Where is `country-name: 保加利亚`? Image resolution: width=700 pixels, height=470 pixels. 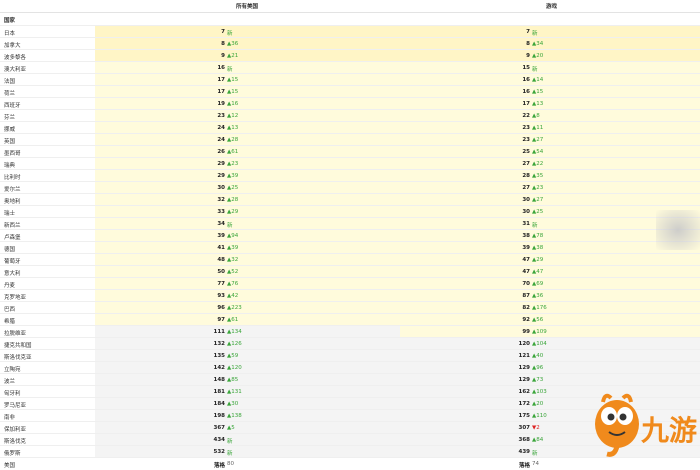
country-name: 保加利亚 is located at coordinates (15, 430).